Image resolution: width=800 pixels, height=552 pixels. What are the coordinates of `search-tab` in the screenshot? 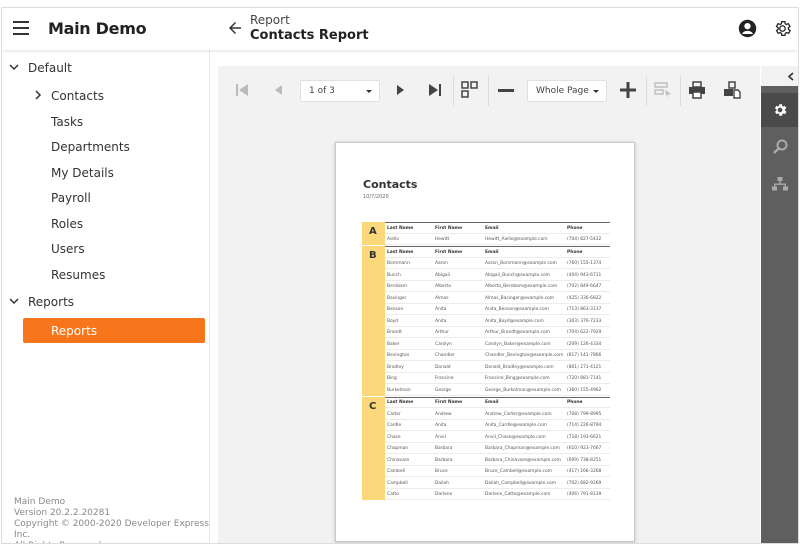 It's located at (779, 147).